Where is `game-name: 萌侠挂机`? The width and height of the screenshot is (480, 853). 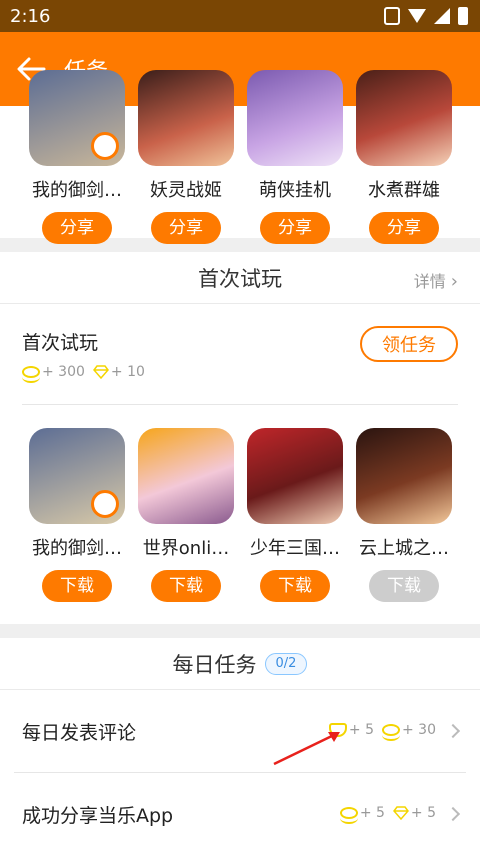 game-name: 萌侠挂机 is located at coordinates (295, 190).